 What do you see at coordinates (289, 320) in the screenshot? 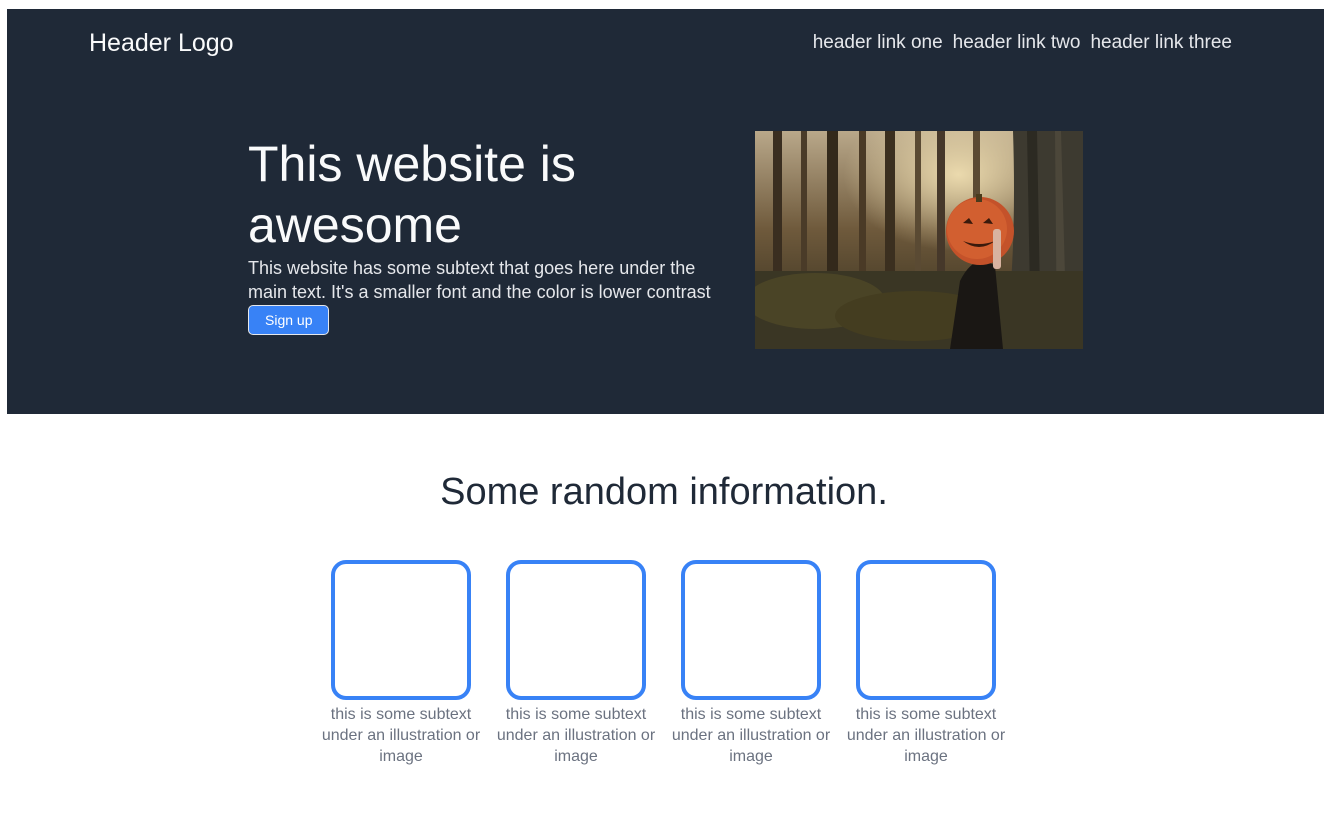
I see `sign-up-button: Sign up` at bounding box center [289, 320].